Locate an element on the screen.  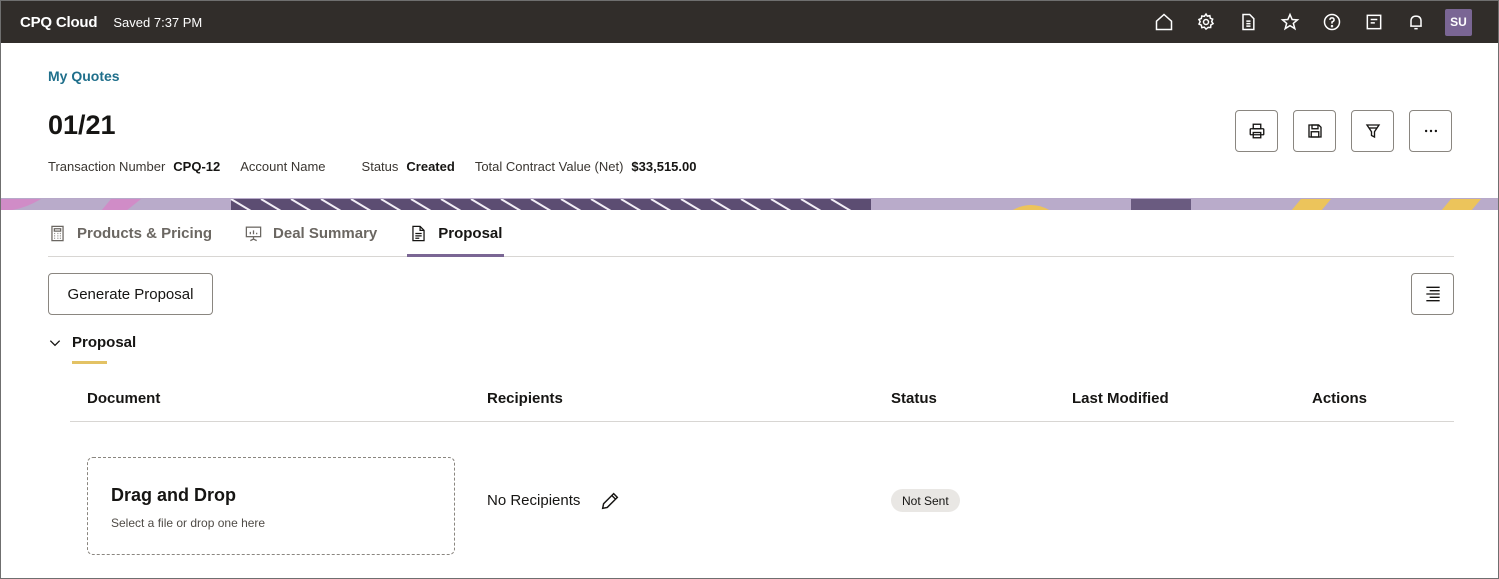
transaction-number-label: Transaction Number is located at coordinates (107, 166).